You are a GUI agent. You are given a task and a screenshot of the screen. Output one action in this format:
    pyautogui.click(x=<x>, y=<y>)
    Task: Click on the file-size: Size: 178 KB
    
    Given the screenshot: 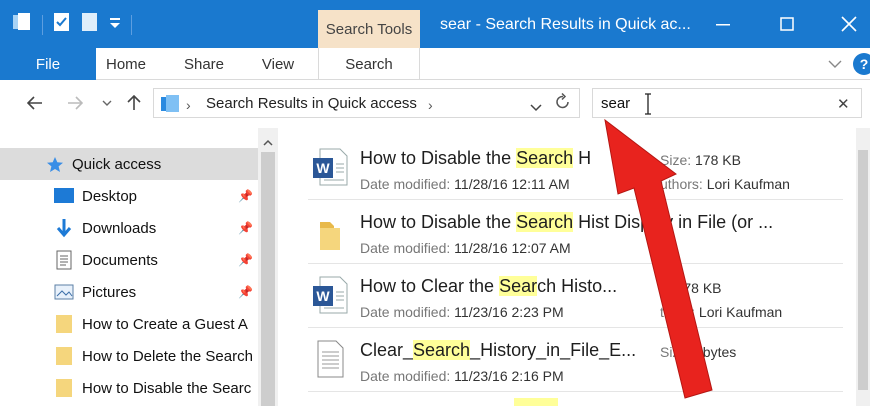 What is the action you would take?
    pyautogui.click(x=700, y=160)
    